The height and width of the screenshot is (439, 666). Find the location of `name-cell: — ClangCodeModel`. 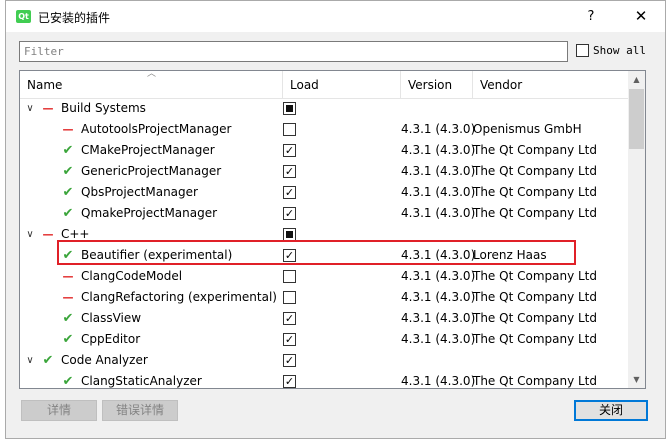

name-cell: — ClangCodeModel is located at coordinates (148, 276).